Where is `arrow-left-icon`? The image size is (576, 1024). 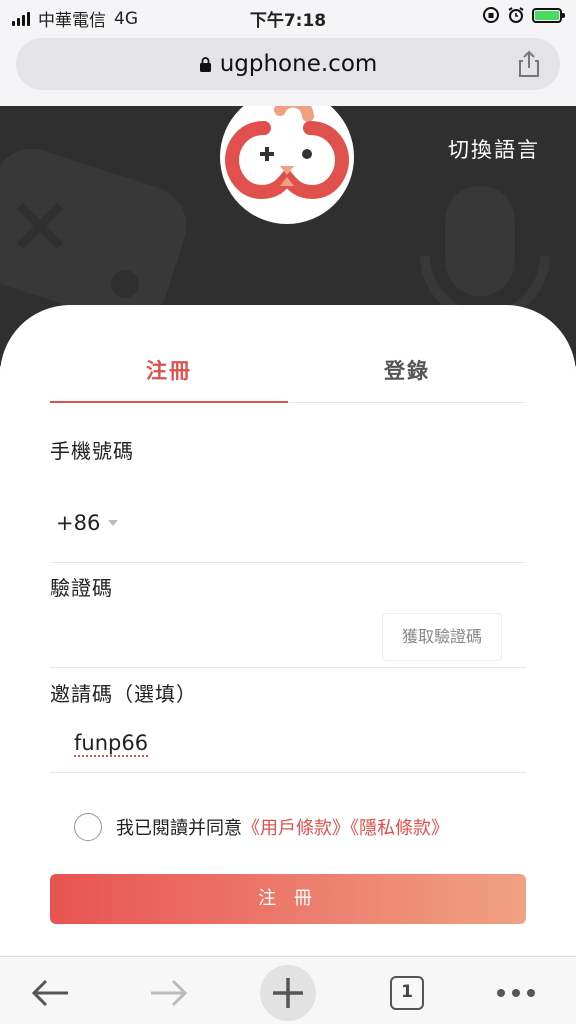 arrow-left-icon is located at coordinates (49, 993).